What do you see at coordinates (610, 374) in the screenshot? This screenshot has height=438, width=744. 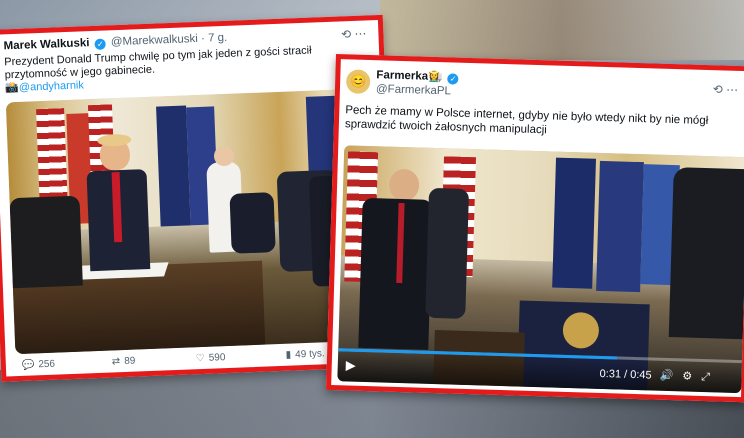 I see `video-current-time: 0:31` at bounding box center [610, 374].